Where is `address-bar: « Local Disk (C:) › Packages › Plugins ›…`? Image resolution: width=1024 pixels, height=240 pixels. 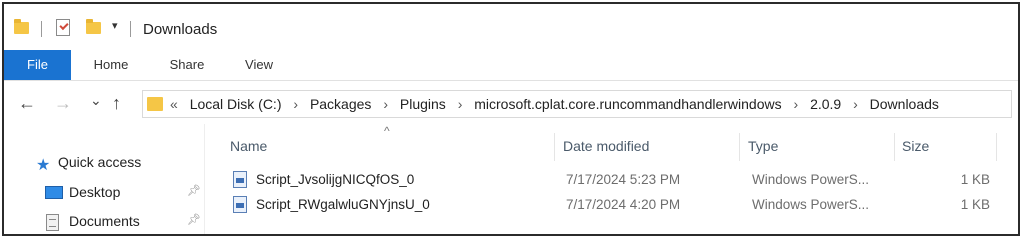 address-bar: « Local Disk (C:) › Packages › Plugins ›… is located at coordinates (577, 104).